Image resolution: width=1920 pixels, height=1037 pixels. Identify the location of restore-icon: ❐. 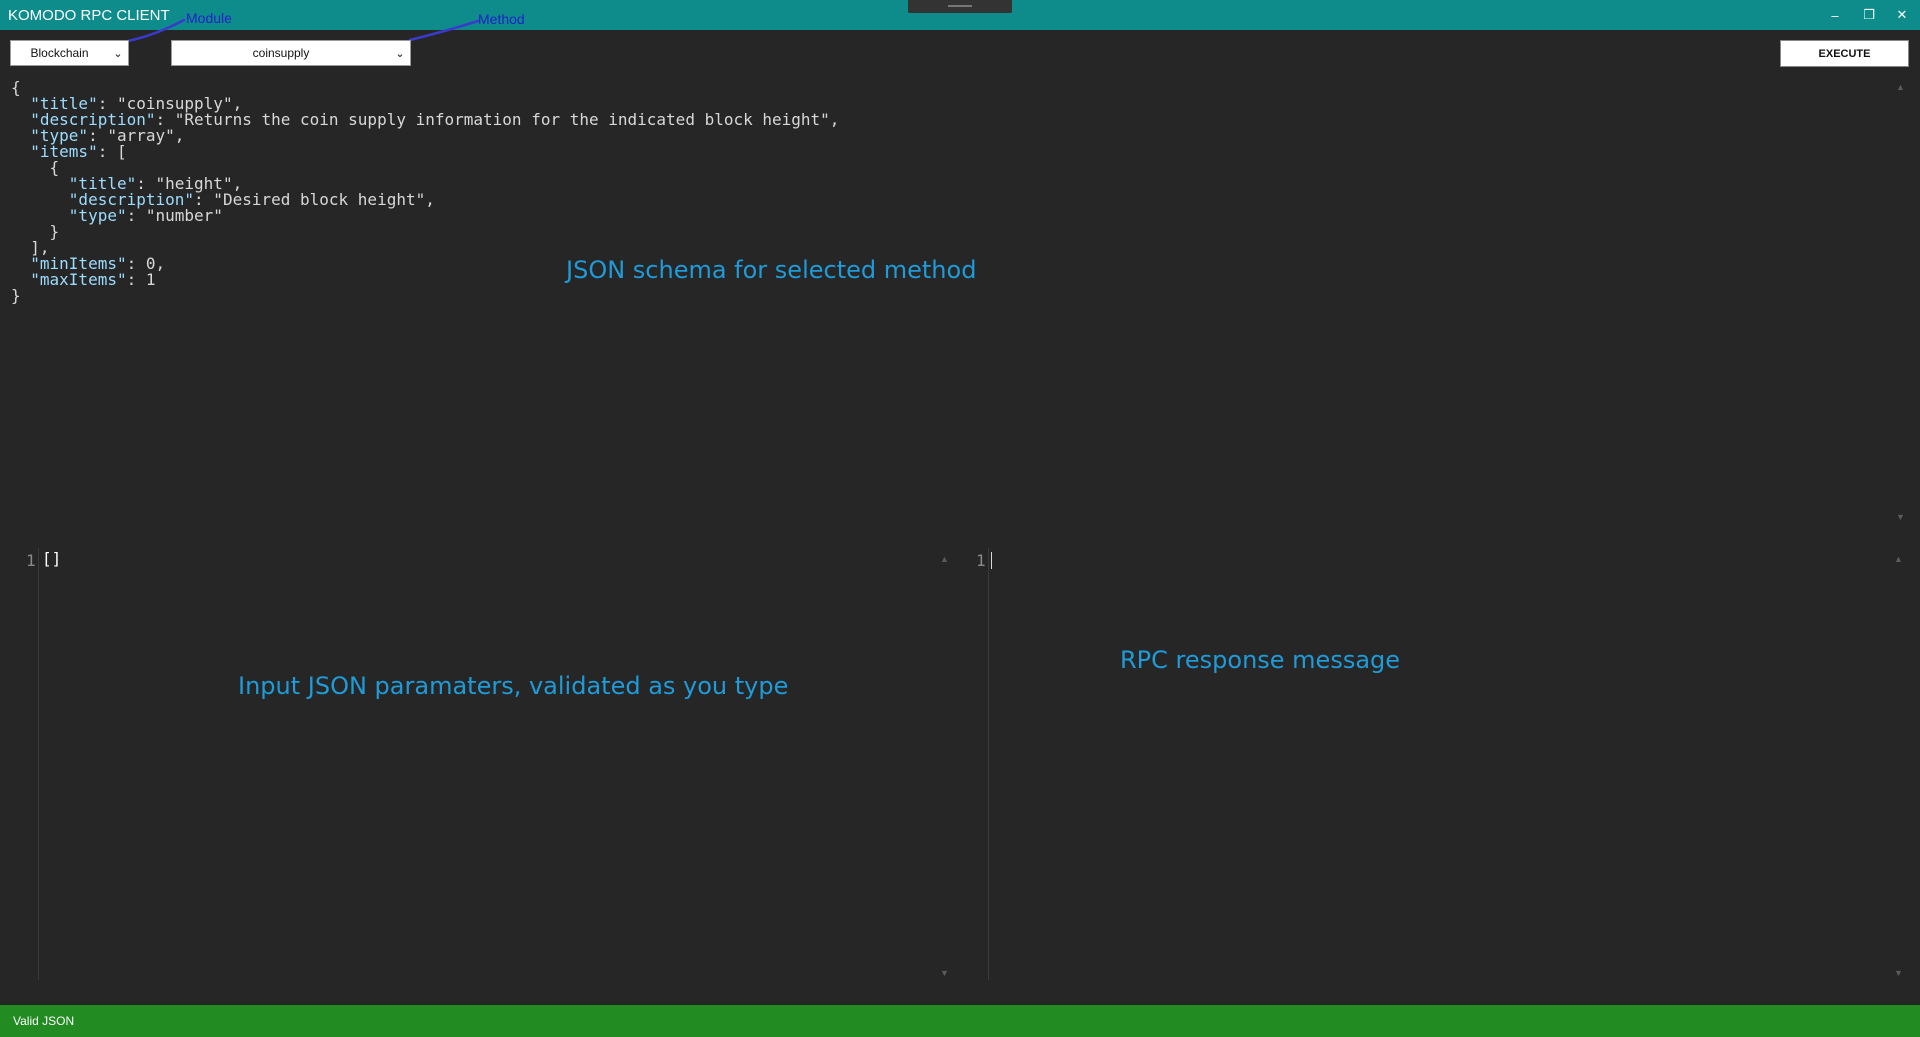
(1869, 15).